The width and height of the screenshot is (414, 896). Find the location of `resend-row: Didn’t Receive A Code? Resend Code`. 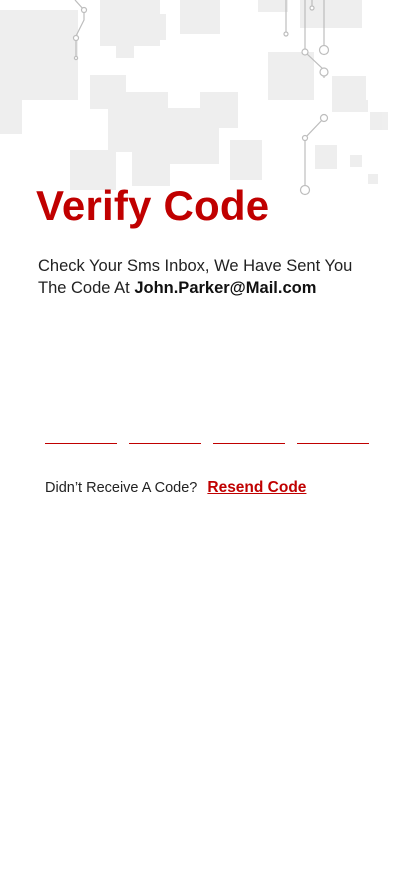

resend-row: Didn’t Receive A Code? Resend Code is located at coordinates (175, 488).